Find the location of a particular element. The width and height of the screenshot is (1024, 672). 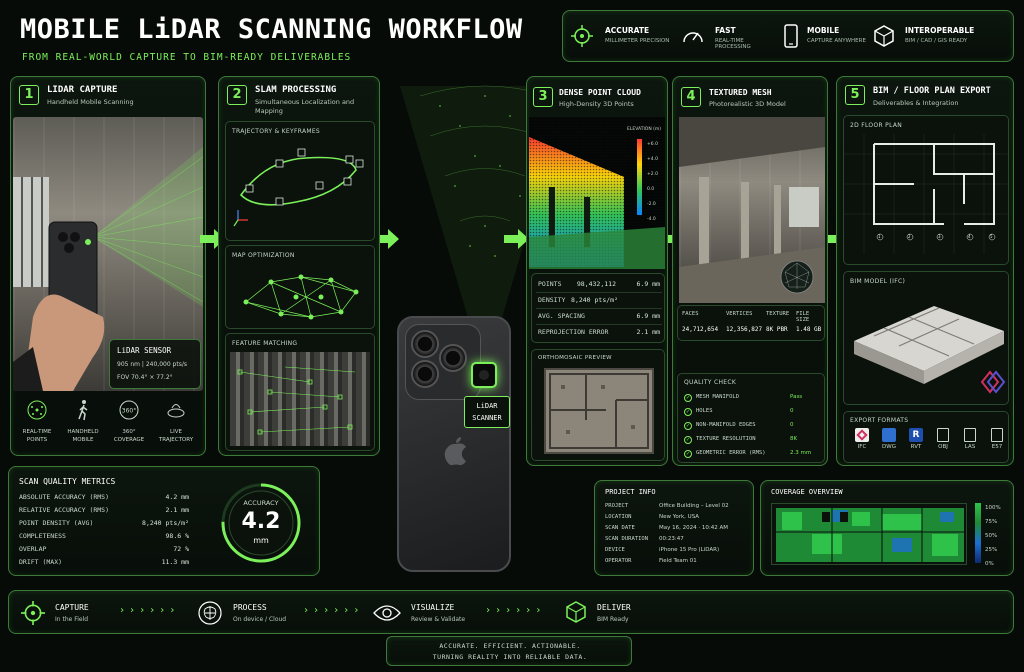

feature-title: FAST is located at coordinates (725, 30).